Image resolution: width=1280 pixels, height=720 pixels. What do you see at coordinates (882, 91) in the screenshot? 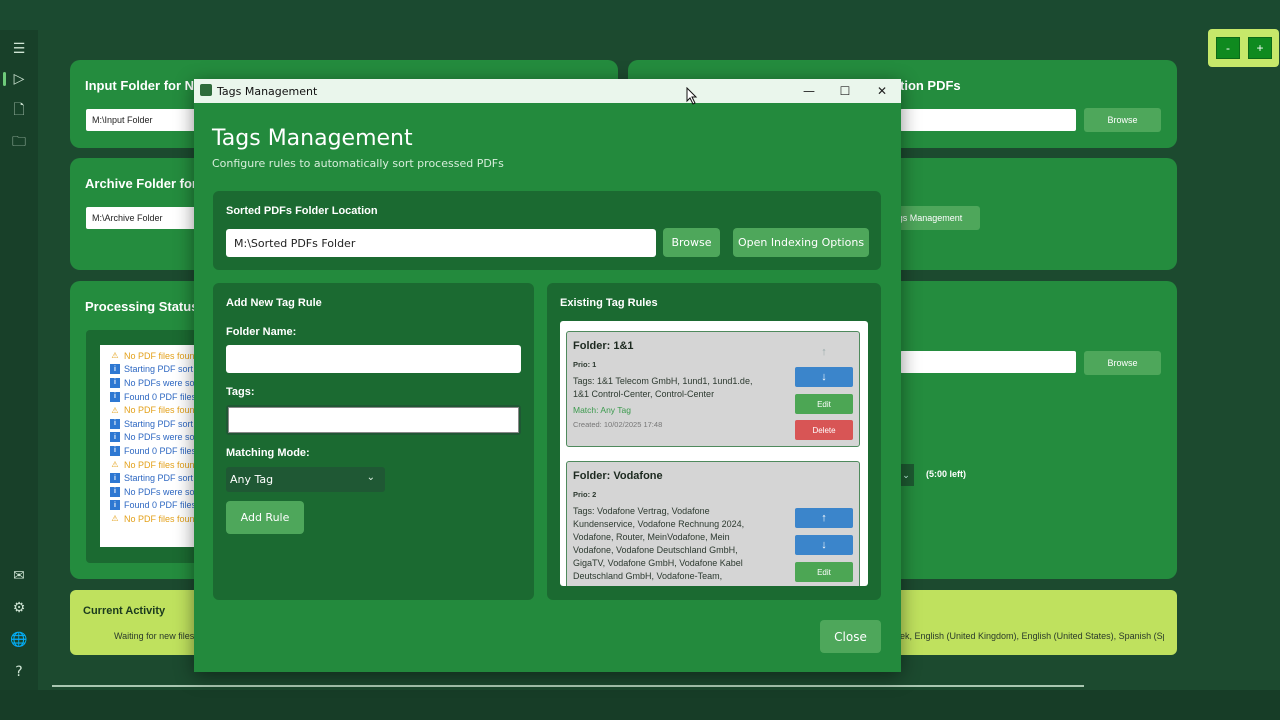
I see `close-window-button: ✕` at bounding box center [882, 91].